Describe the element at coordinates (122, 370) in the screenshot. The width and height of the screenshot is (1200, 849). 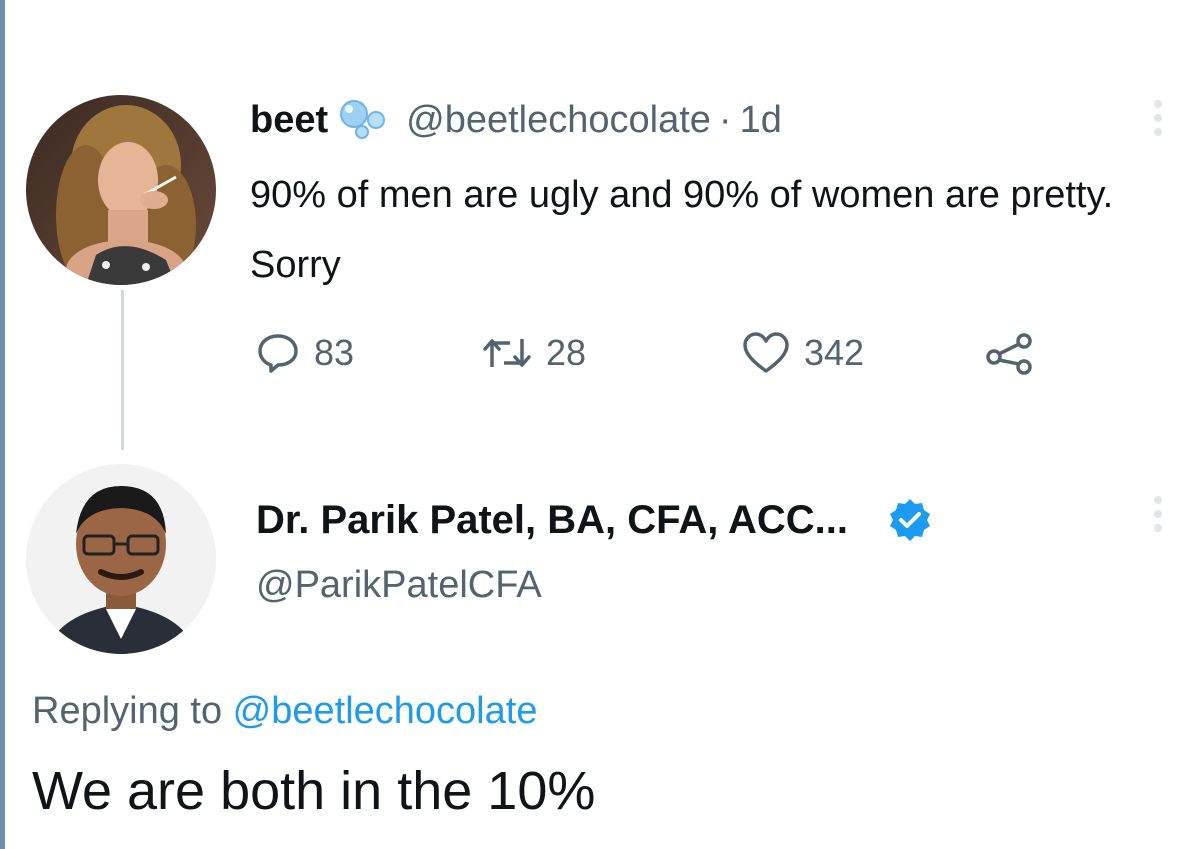
I see `thread-connector-line` at that location.